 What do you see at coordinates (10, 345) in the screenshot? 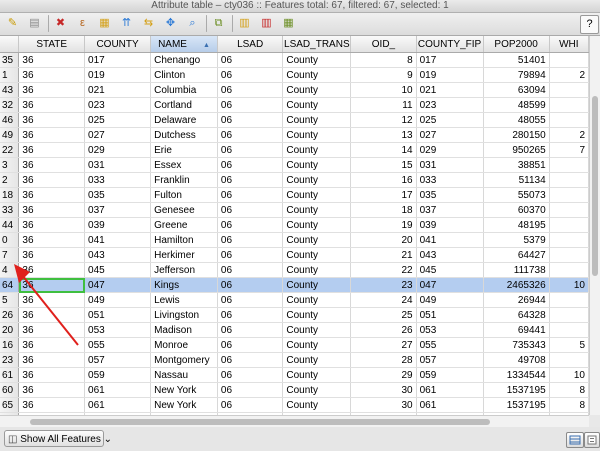
I see `row-header: 16` at bounding box center [10, 345].